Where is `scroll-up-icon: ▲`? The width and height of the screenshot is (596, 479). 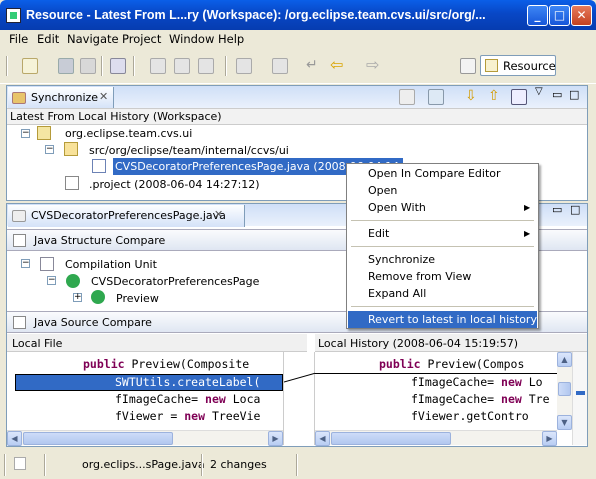 scroll-up-icon: ▲ is located at coordinates (564, 359).